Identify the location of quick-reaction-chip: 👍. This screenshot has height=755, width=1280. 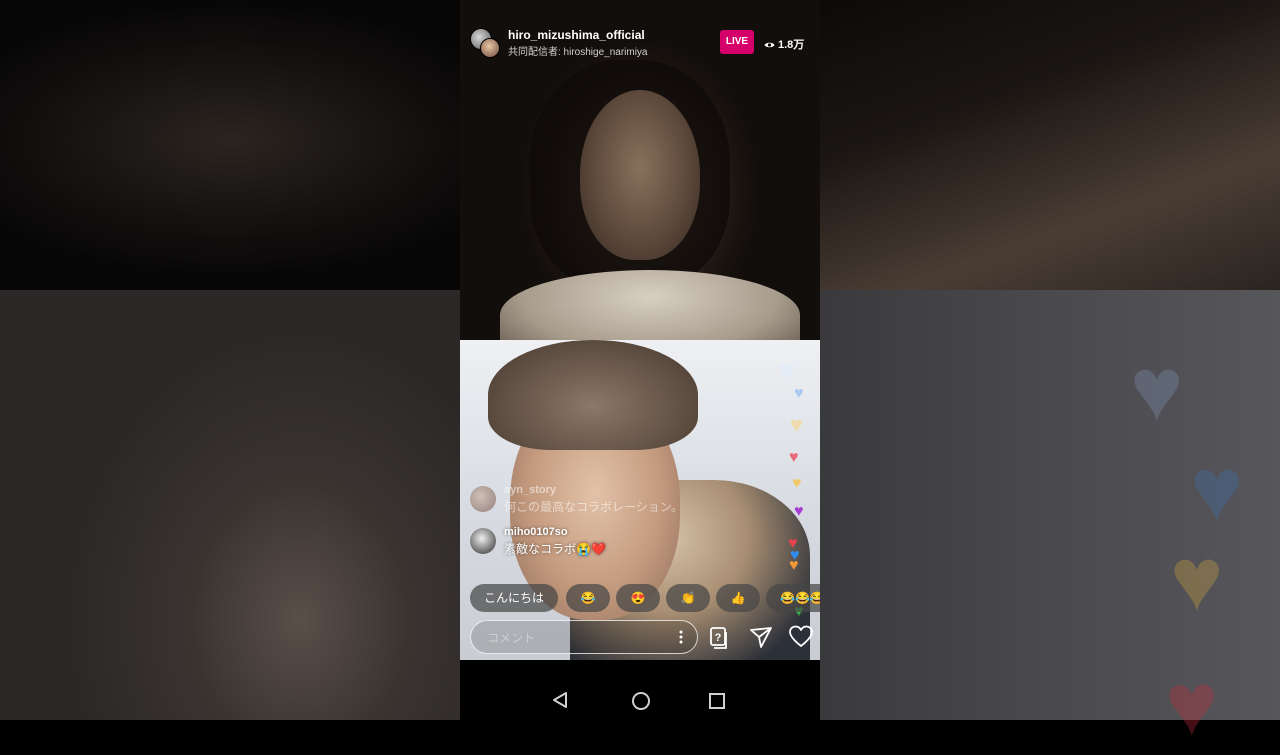
(738, 598).